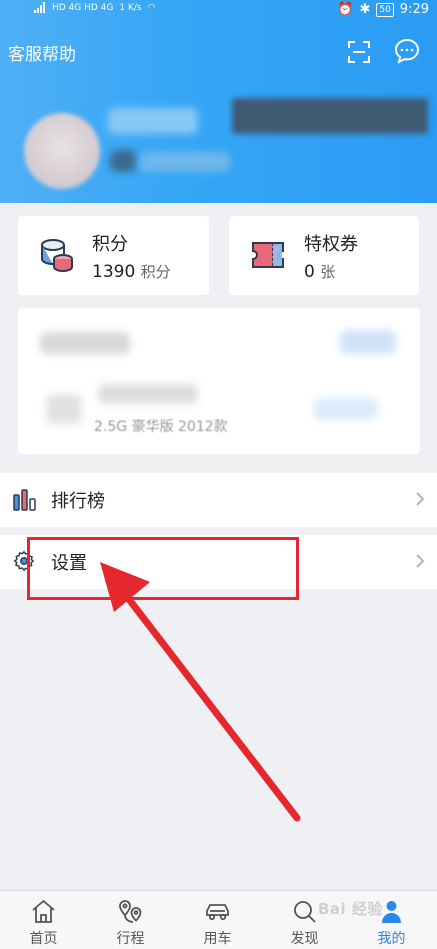 This screenshot has width=437, height=949. What do you see at coordinates (155, 272) in the screenshot?
I see `points-unit: 积分` at bounding box center [155, 272].